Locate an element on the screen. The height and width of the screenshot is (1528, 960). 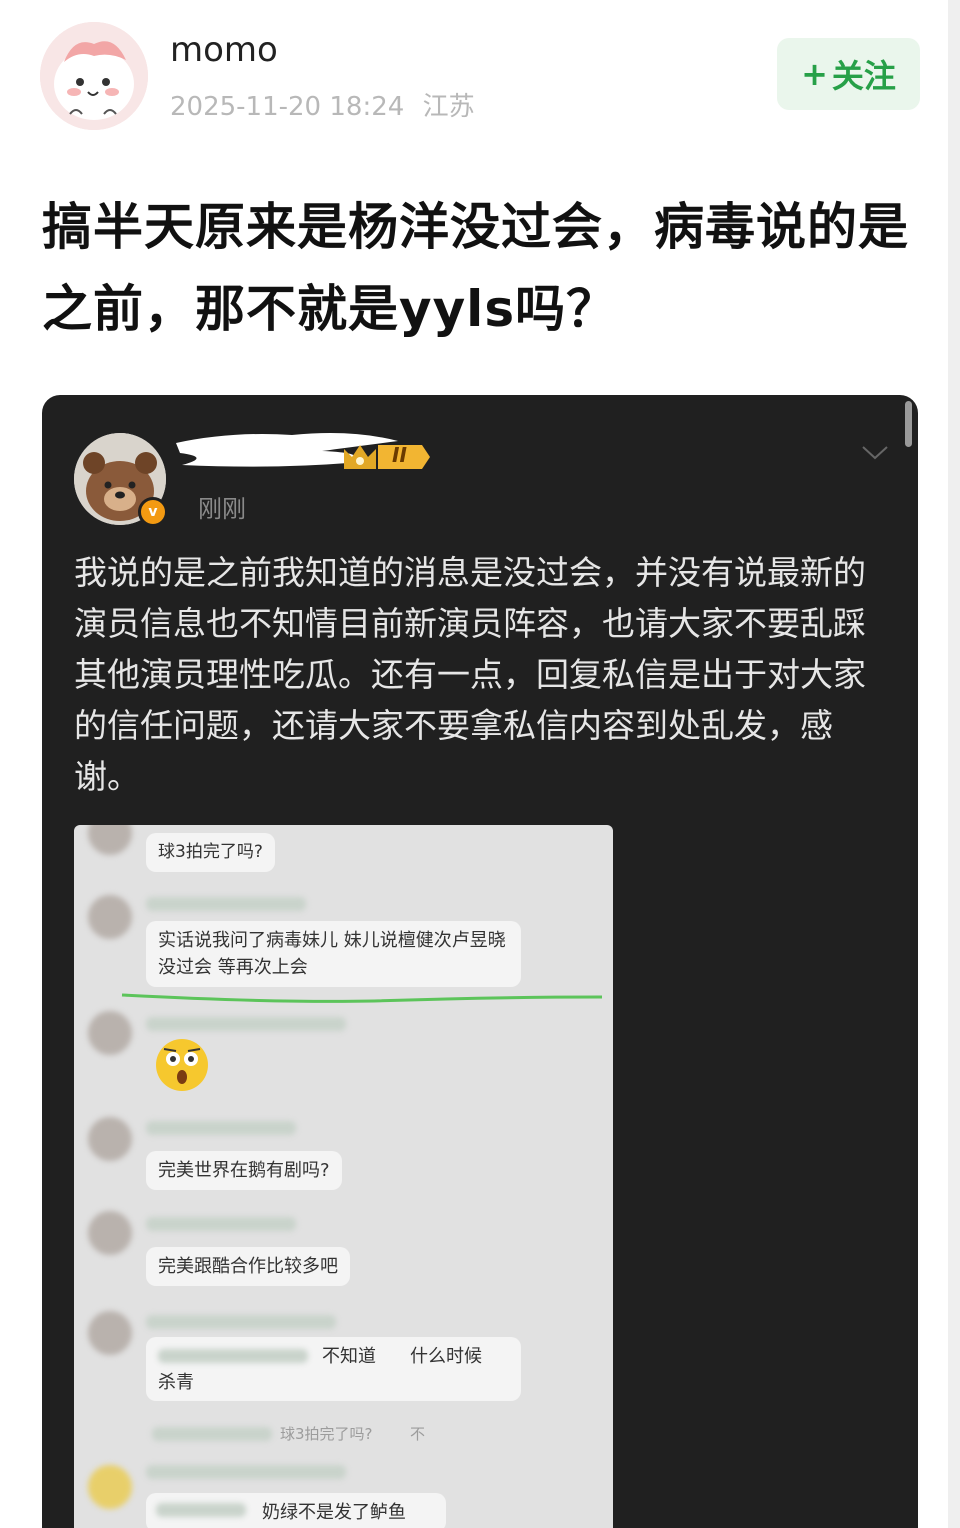
avatar-pig is located at coordinates (94, 76).